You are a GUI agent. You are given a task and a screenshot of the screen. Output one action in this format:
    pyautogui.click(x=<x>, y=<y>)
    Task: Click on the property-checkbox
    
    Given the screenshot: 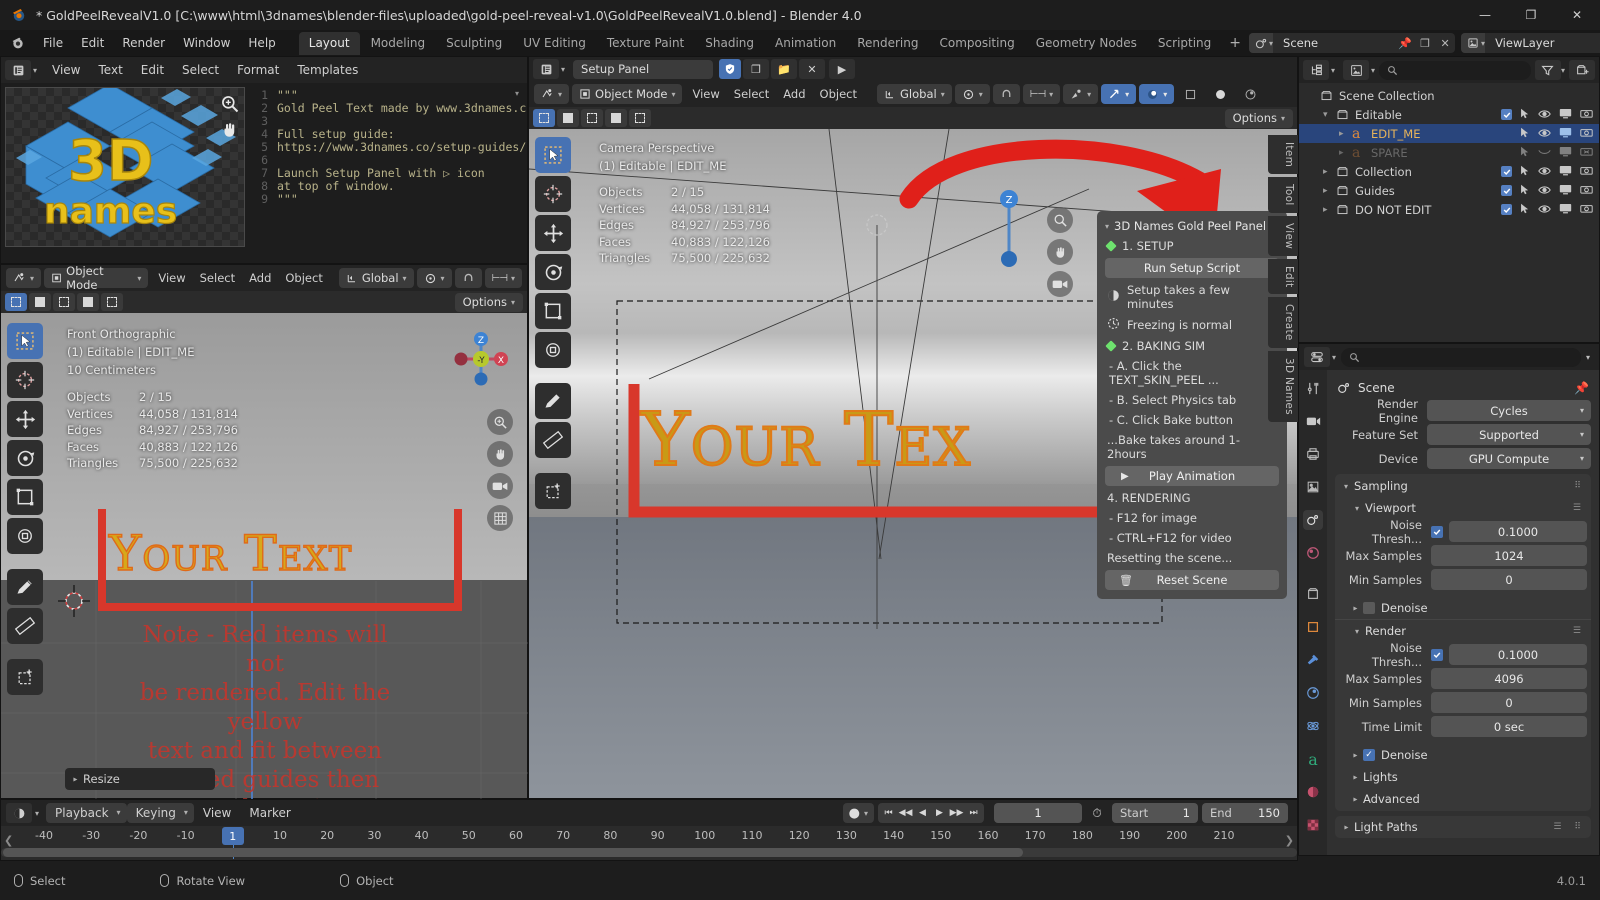 What is the action you would take?
    pyautogui.click(x=1437, y=531)
    